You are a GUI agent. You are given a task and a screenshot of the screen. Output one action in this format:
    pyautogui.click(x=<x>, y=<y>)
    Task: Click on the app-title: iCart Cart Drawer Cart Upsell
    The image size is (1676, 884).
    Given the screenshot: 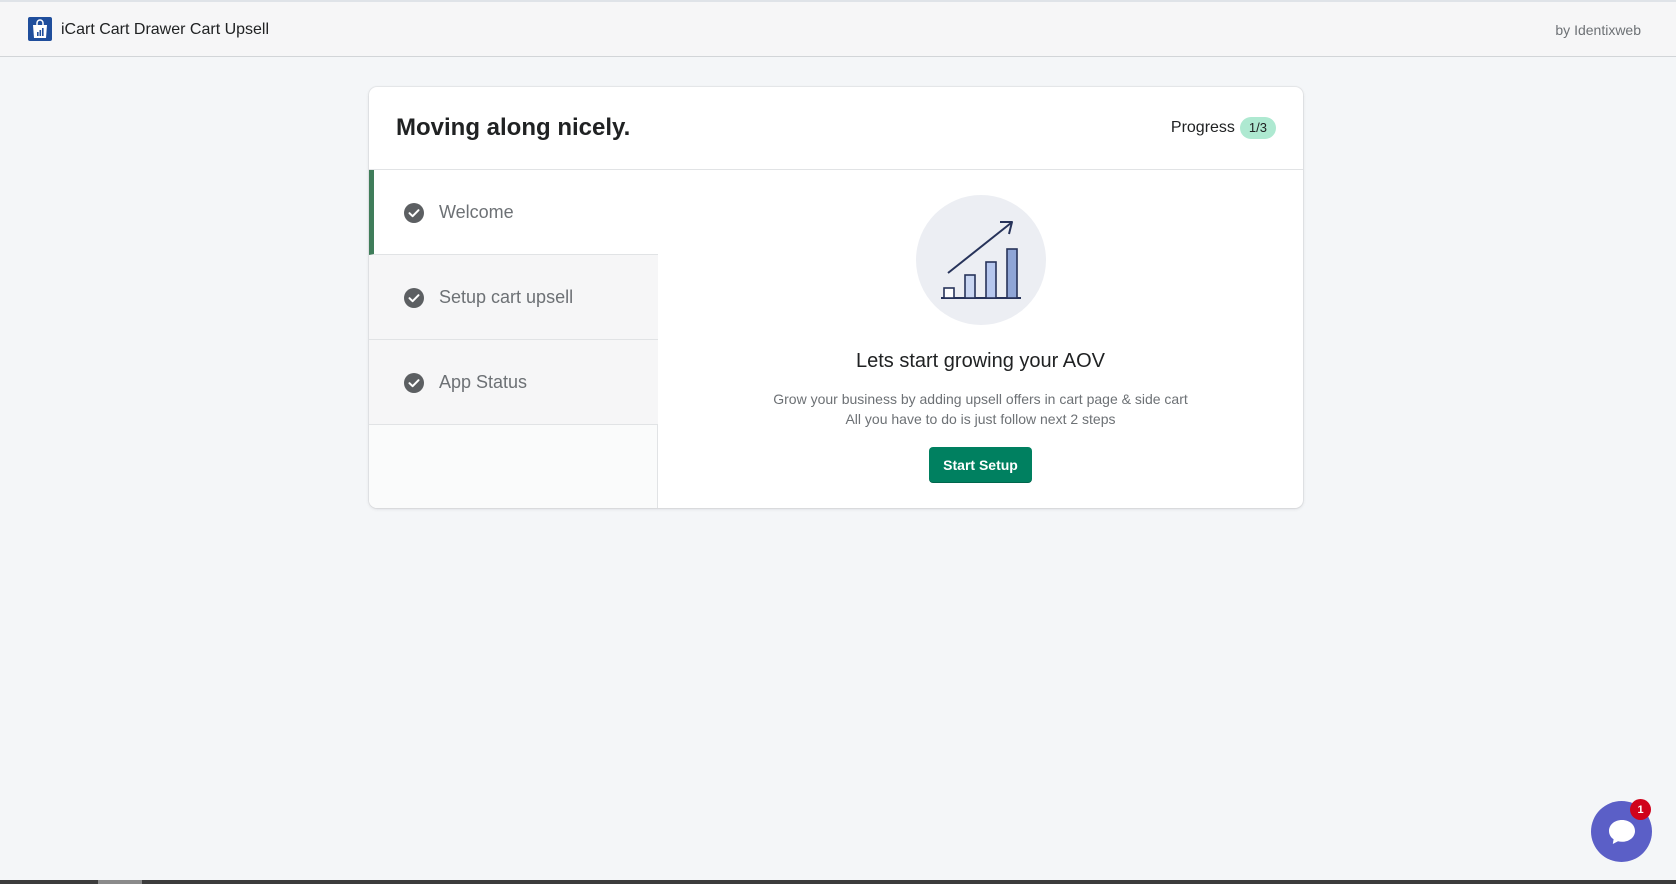 What is the action you would take?
    pyautogui.click(x=165, y=29)
    